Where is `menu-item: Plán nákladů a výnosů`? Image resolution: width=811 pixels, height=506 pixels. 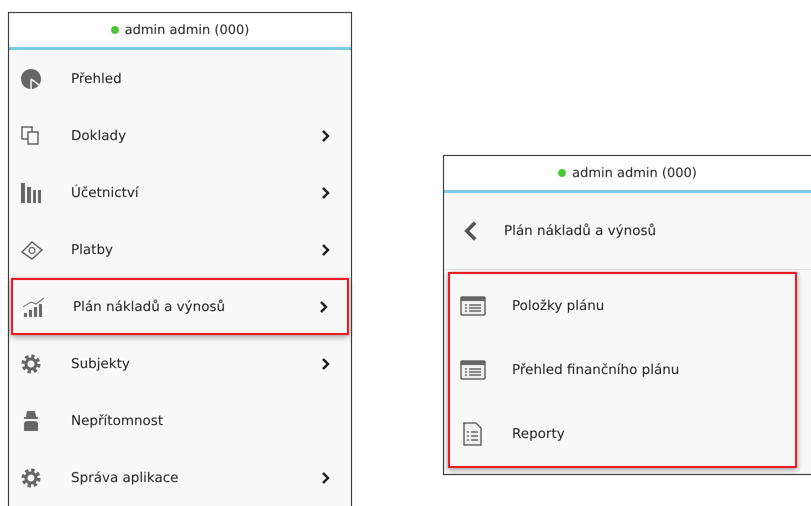 menu-item: Plán nákladů a výnosů is located at coordinates (180, 306).